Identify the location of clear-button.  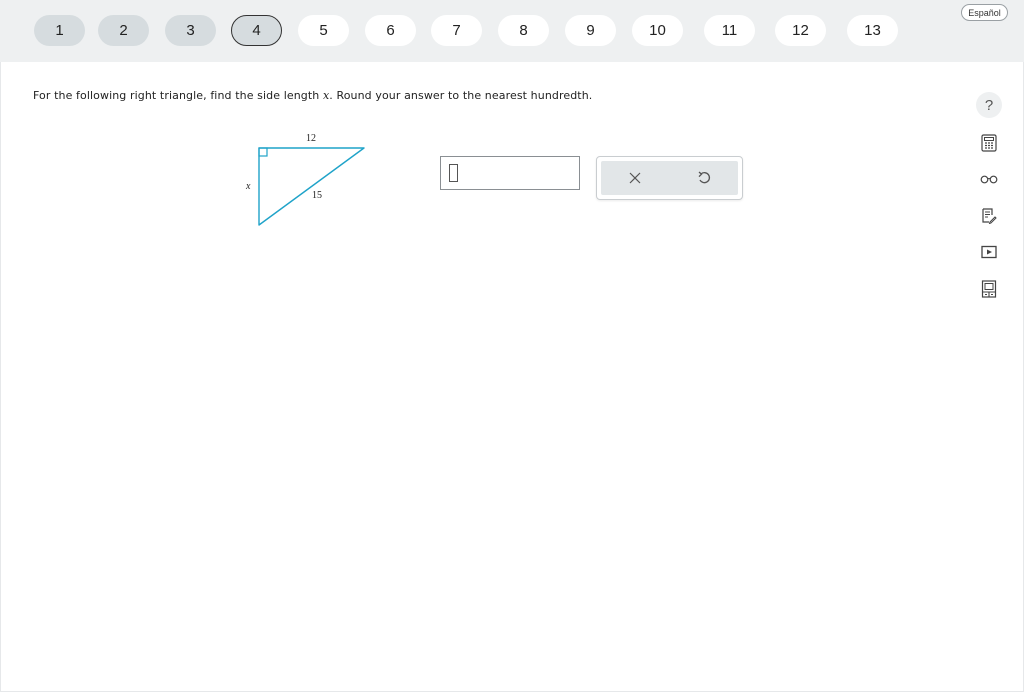
(635, 178).